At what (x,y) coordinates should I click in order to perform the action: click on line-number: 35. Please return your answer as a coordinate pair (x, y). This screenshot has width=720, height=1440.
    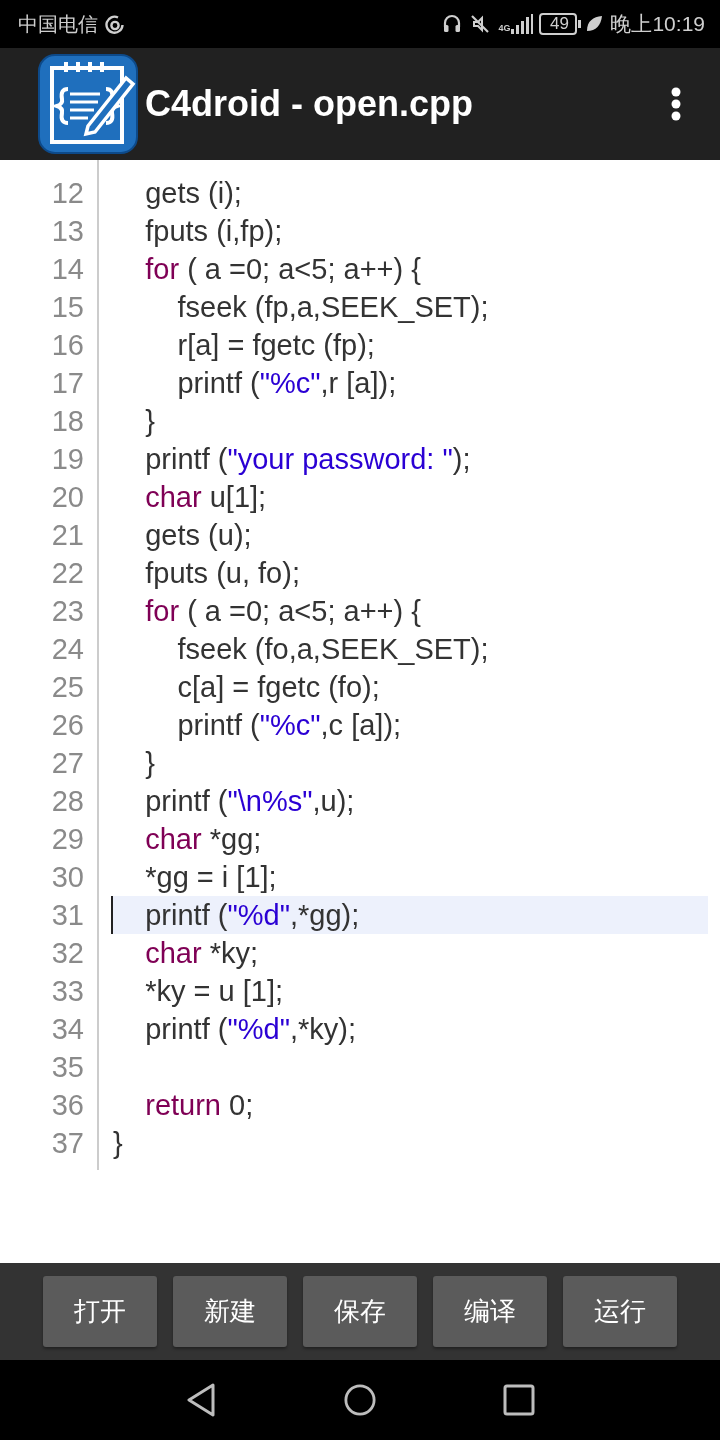
    Looking at the image, I should click on (67, 1067).